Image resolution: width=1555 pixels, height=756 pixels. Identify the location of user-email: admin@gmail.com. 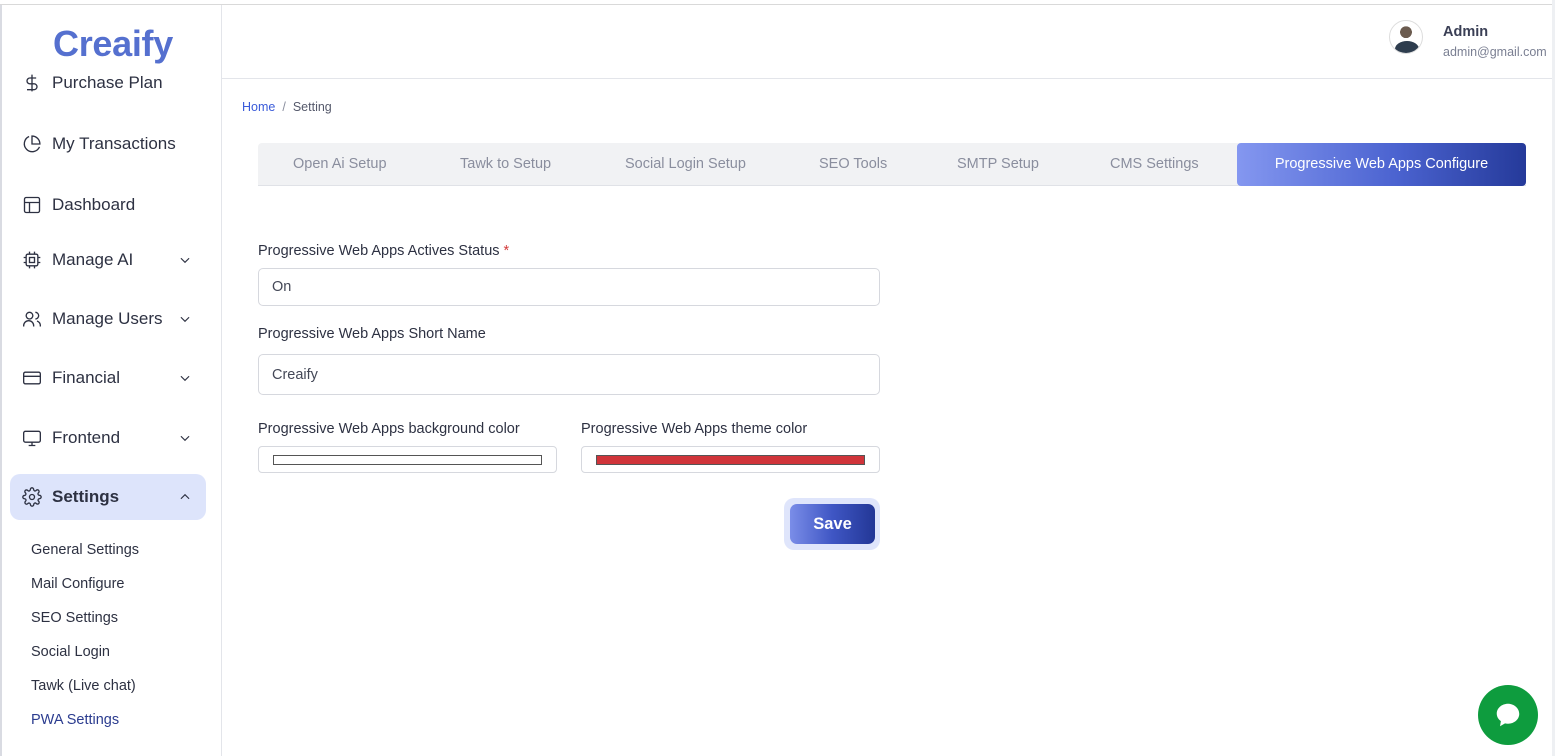
(1495, 52).